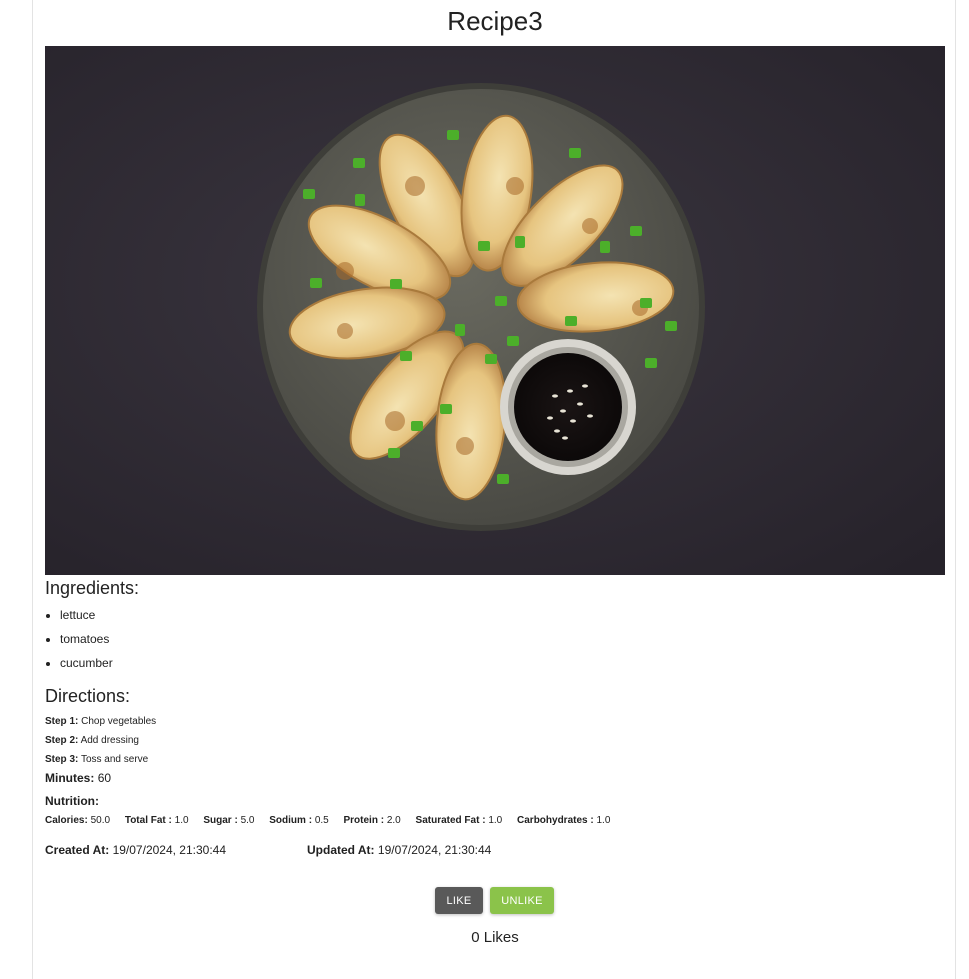 Image resolution: width=969 pixels, height=979 pixels. I want to click on ingredient-item: cucumber, so click(86, 663).